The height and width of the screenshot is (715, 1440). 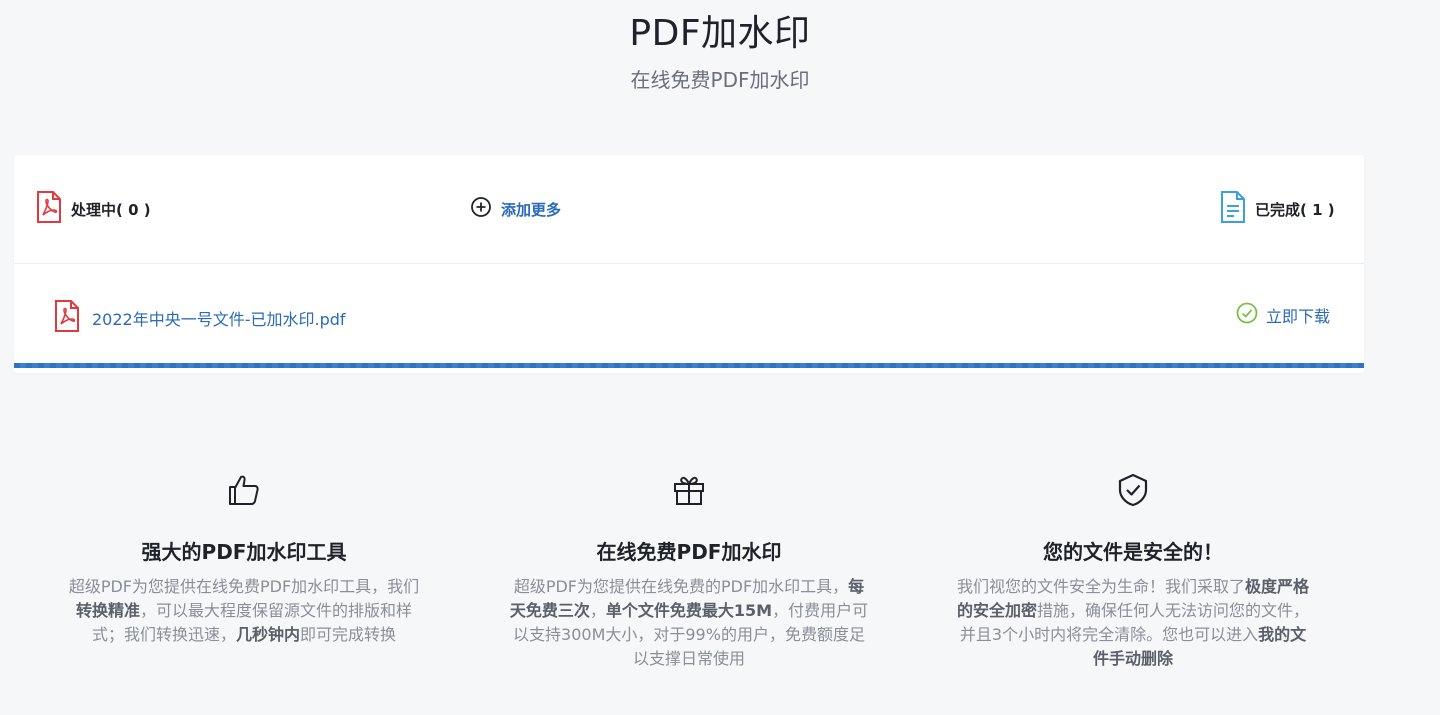 What do you see at coordinates (219, 318) in the screenshot?
I see `file-name-link: 2022年中央一号文件-已加水印.pdf` at bounding box center [219, 318].